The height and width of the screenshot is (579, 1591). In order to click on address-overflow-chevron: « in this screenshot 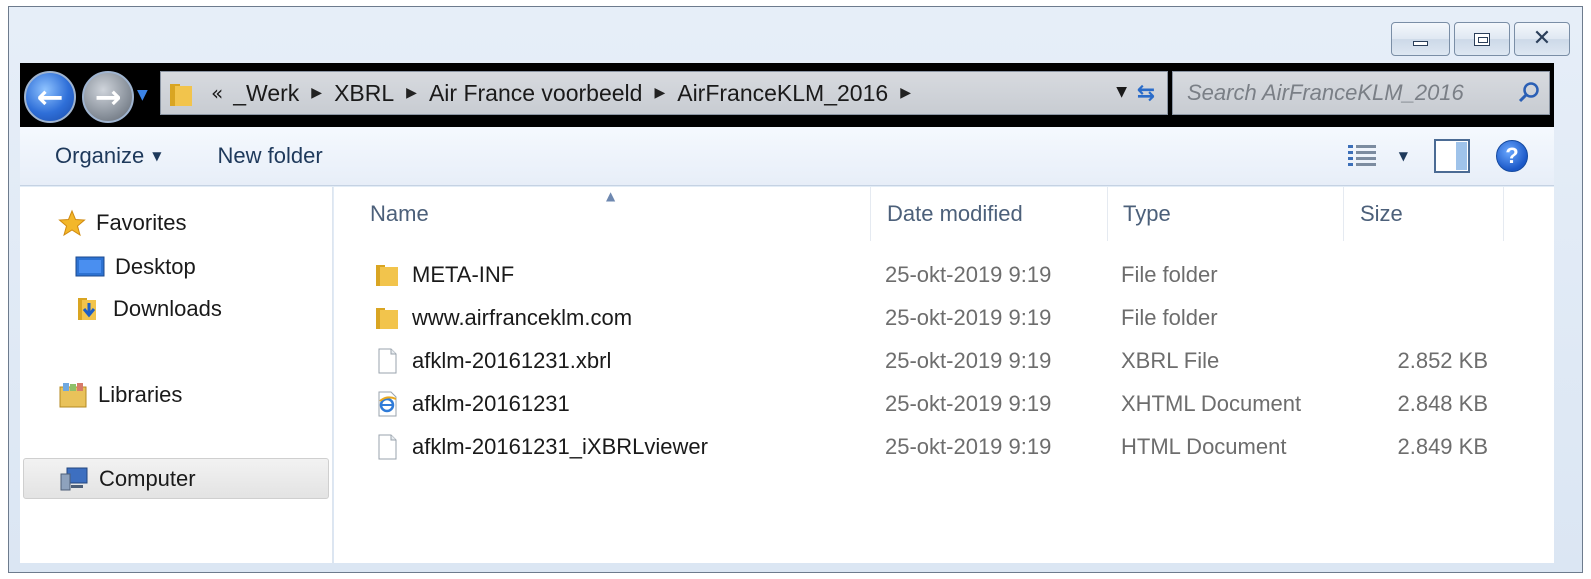, I will do `click(217, 93)`.